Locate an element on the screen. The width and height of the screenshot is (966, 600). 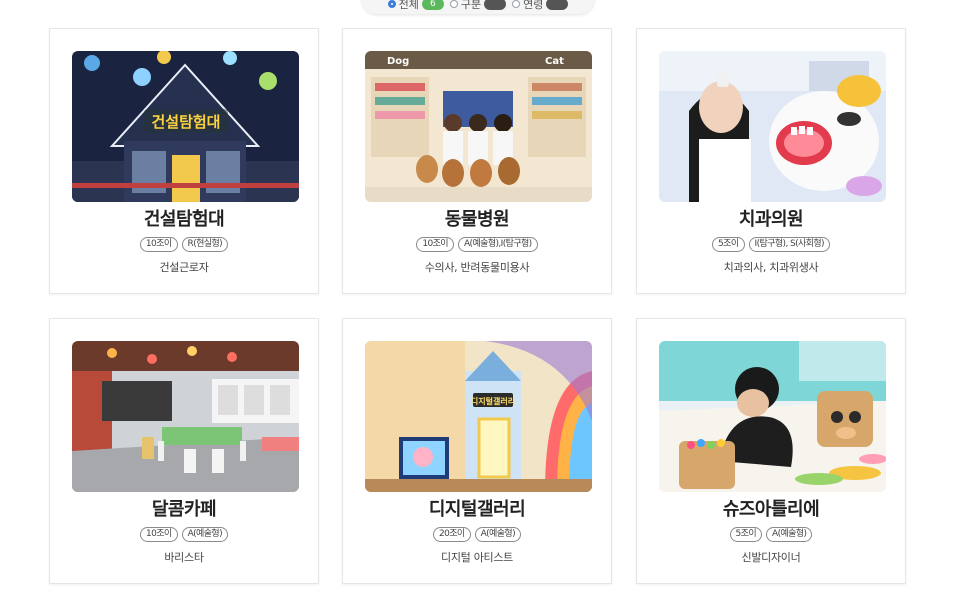
filter-count: 6 is located at coordinates (432, 5).